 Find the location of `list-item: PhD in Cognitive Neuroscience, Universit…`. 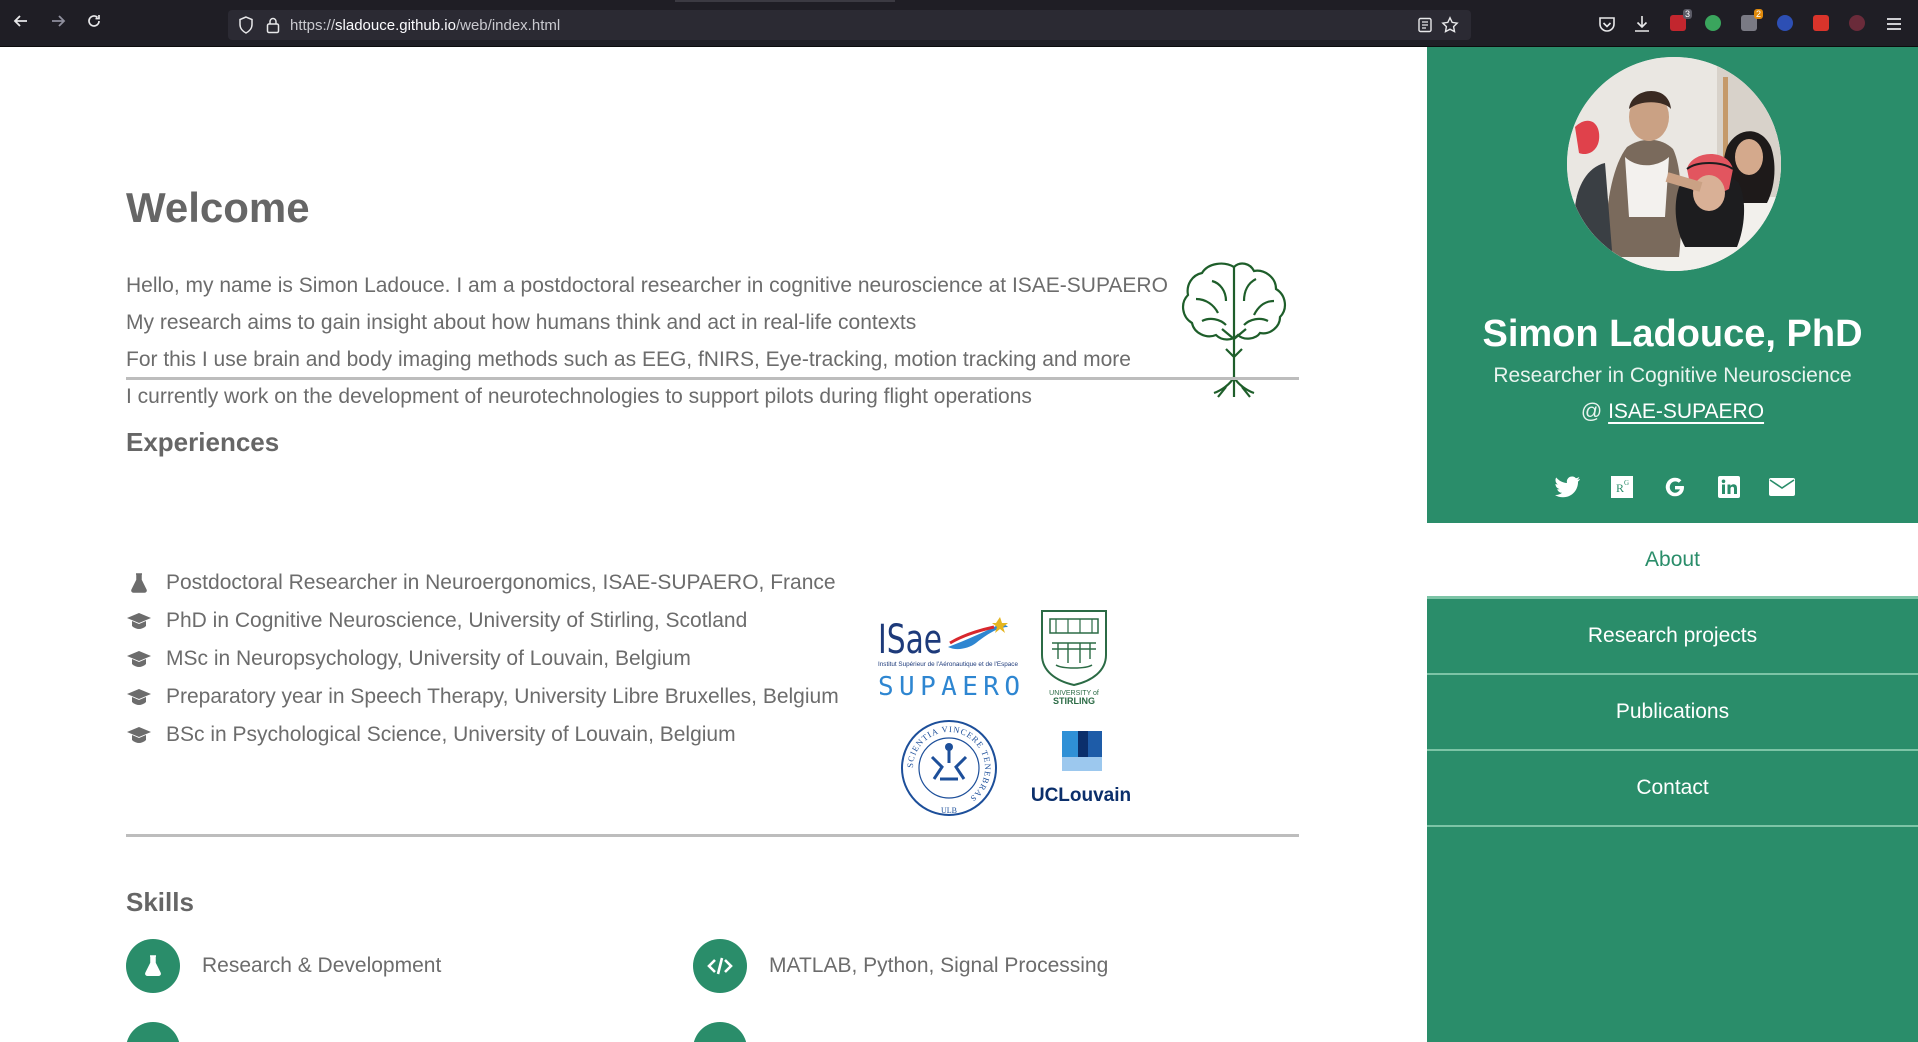

list-item: PhD in Cognitive Neuroscience, Universit… is located at coordinates (482, 621).